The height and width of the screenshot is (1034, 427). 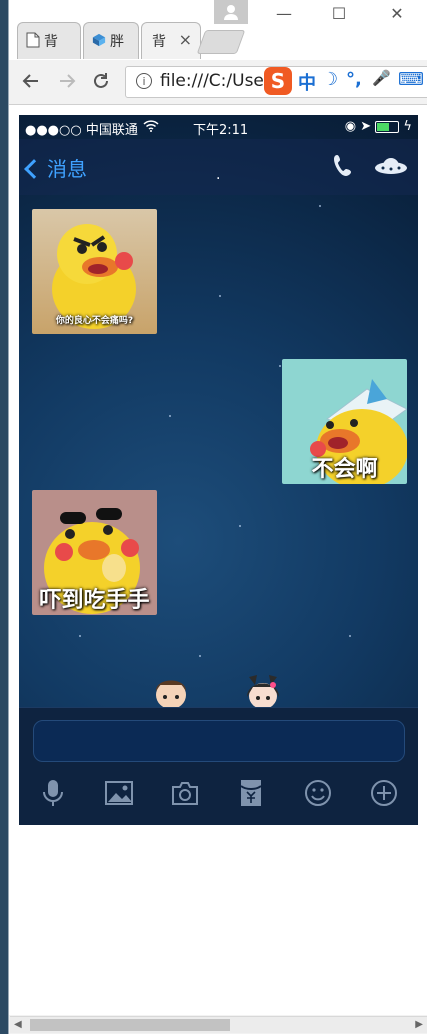 What do you see at coordinates (384, 793) in the screenshot?
I see `plus-icon` at bounding box center [384, 793].